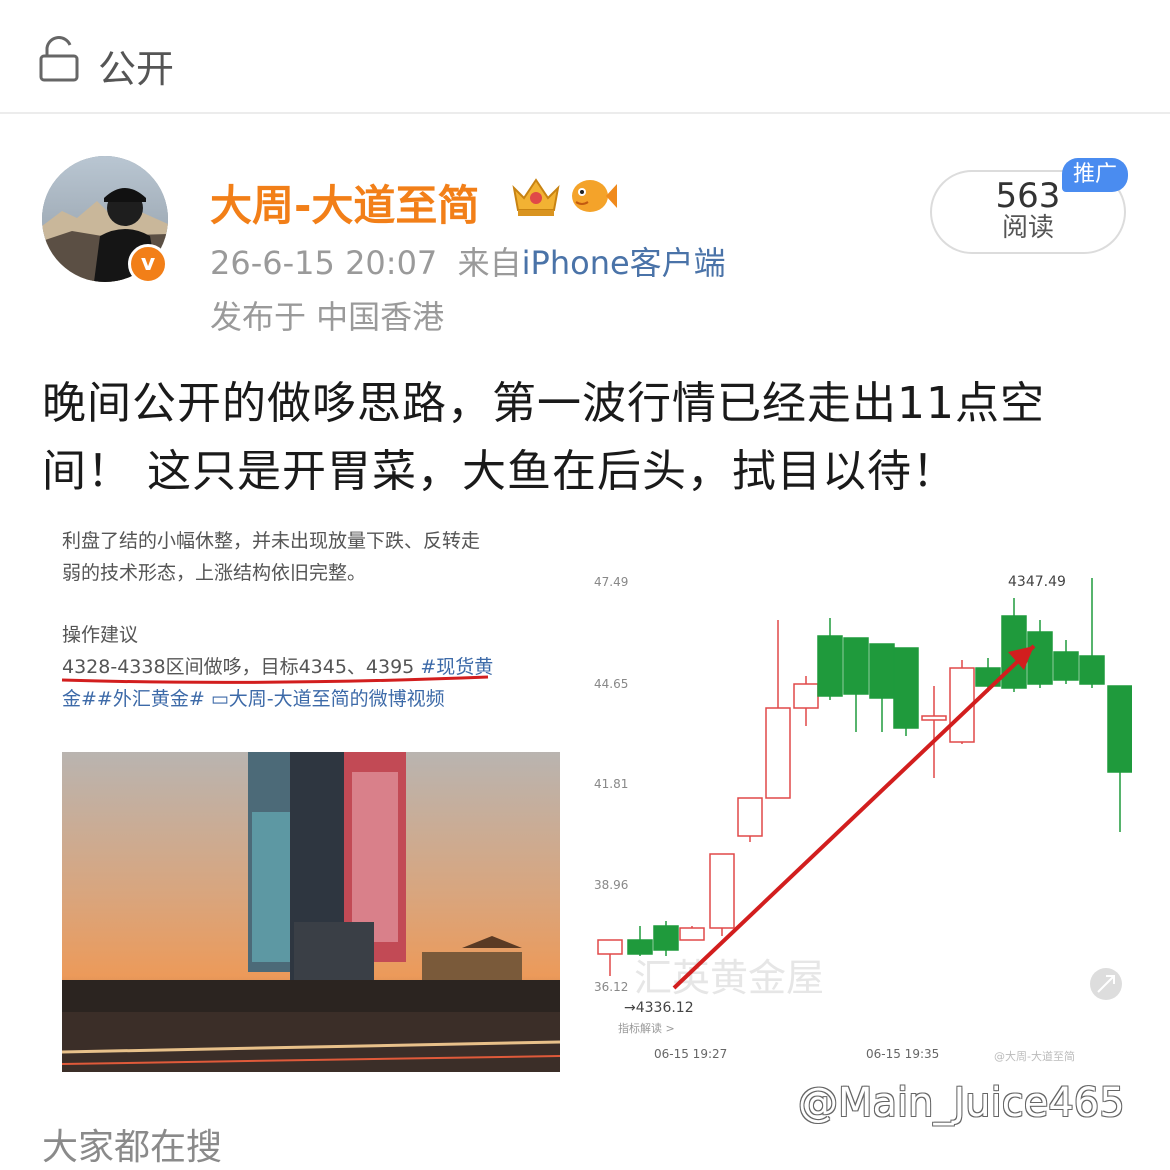 This screenshot has height=1170, width=1170. Describe the element at coordinates (1095, 175) in the screenshot. I see `promo-badge: 推广` at that location.